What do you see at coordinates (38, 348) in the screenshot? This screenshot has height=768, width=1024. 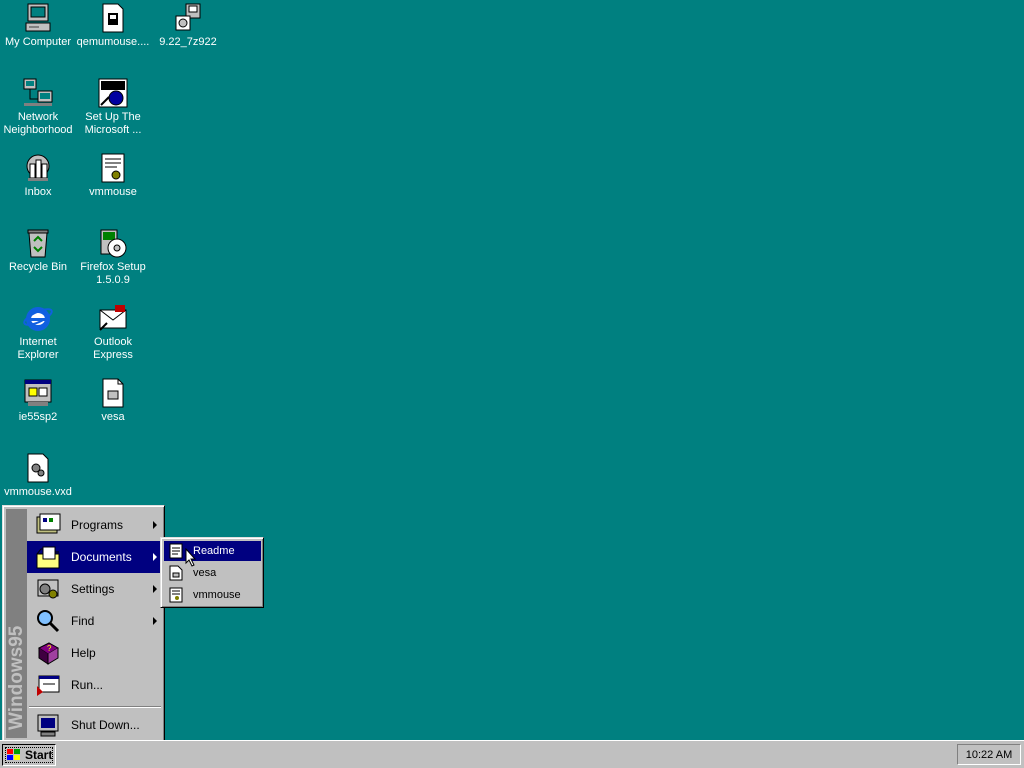 I see `desktop-icon-label: Internet Explorer` at bounding box center [38, 348].